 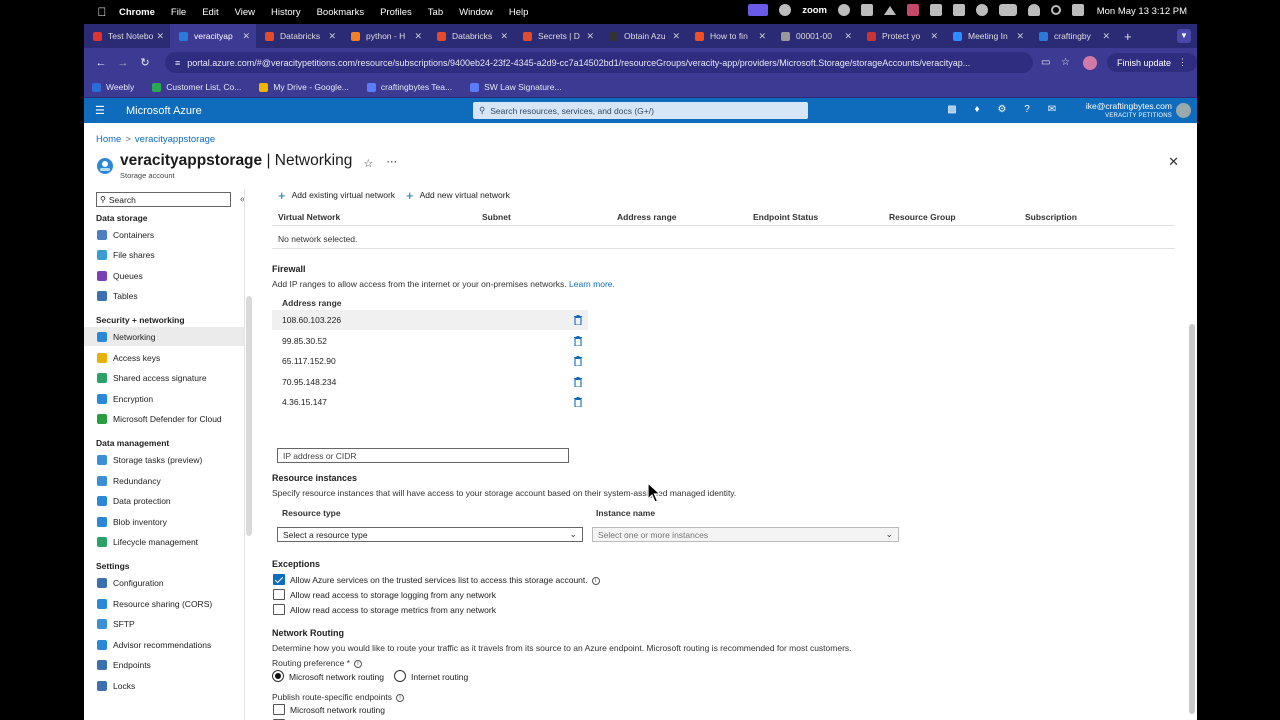 I want to click on help-icon: ?, so click(x=1027, y=110).